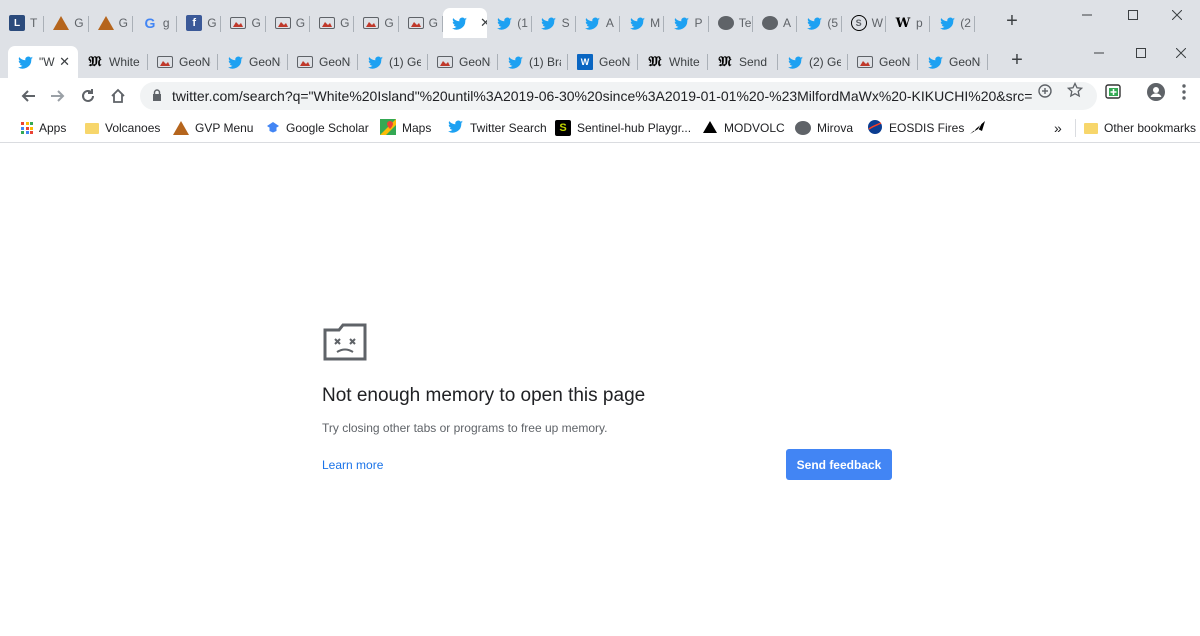 The image size is (1200, 636). What do you see at coordinates (609, 23) in the screenshot?
I see `outer-tab-label: A` at bounding box center [609, 23].